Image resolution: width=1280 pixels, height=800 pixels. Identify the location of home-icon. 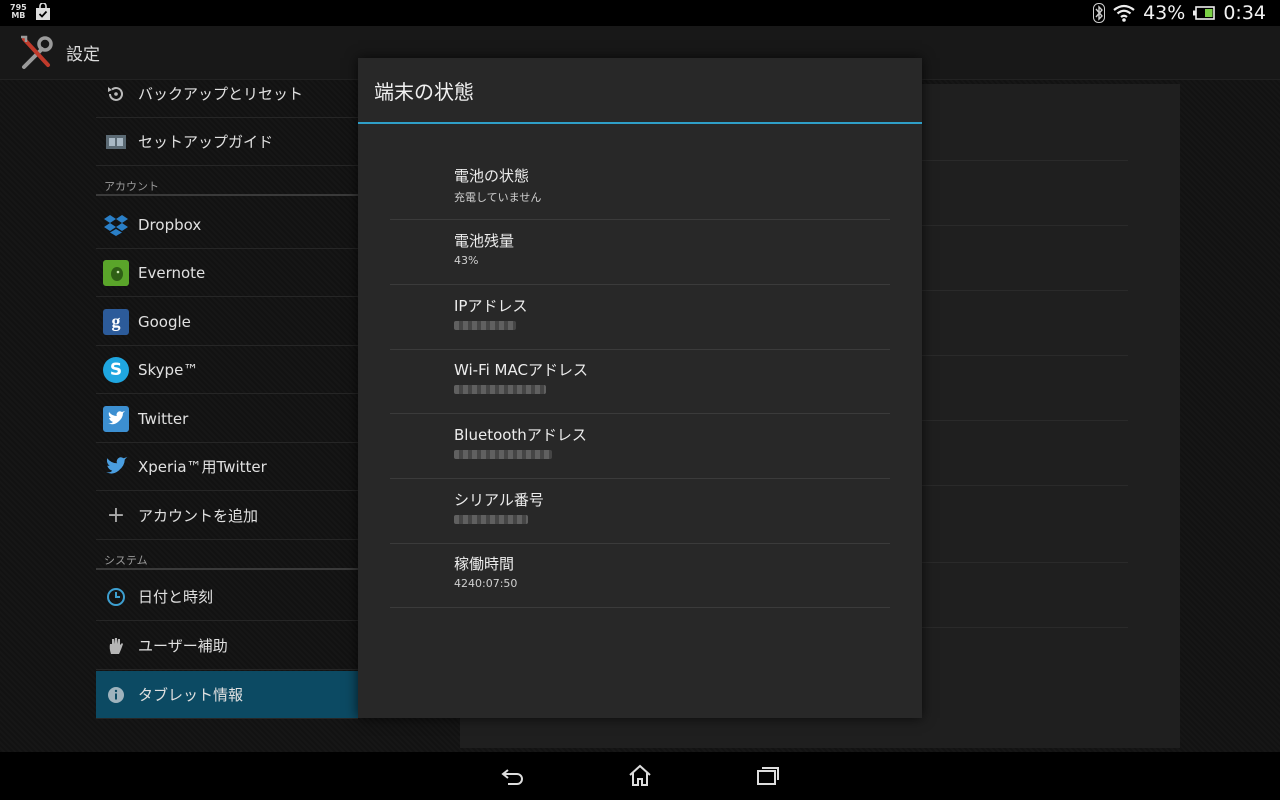
(640, 776).